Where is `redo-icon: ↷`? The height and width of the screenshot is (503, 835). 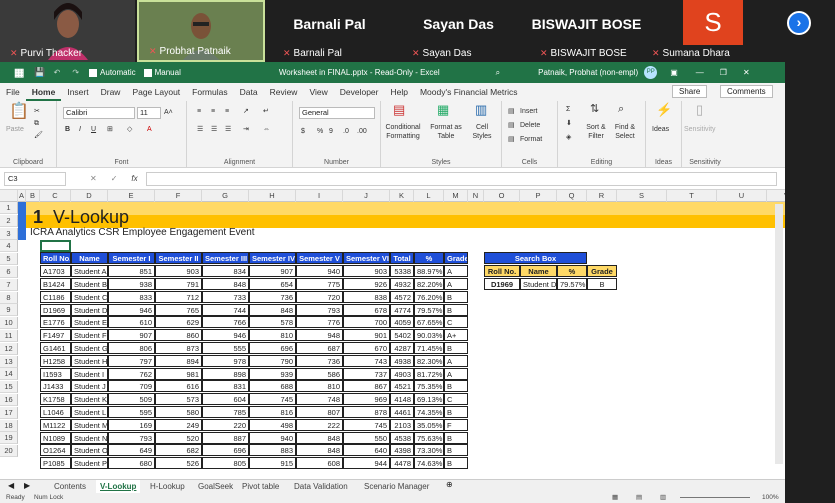
redo-icon: ↷ is located at coordinates (75, 72).